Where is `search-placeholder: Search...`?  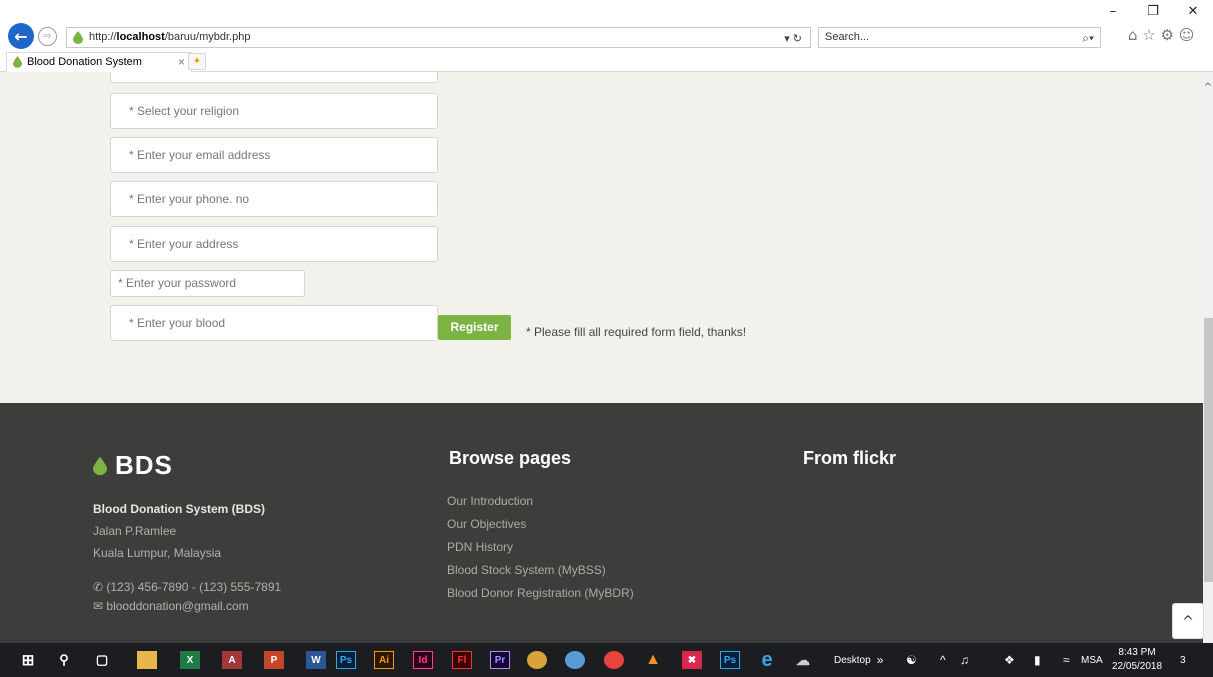
search-placeholder: Search... is located at coordinates (847, 37).